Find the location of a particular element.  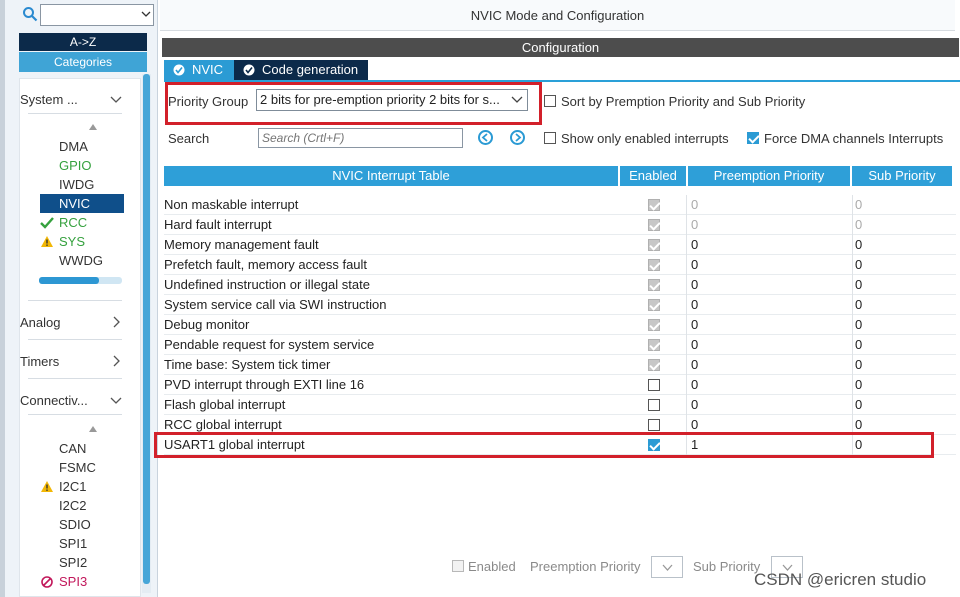

vertical-scrollbar is located at coordinates (146, 333).